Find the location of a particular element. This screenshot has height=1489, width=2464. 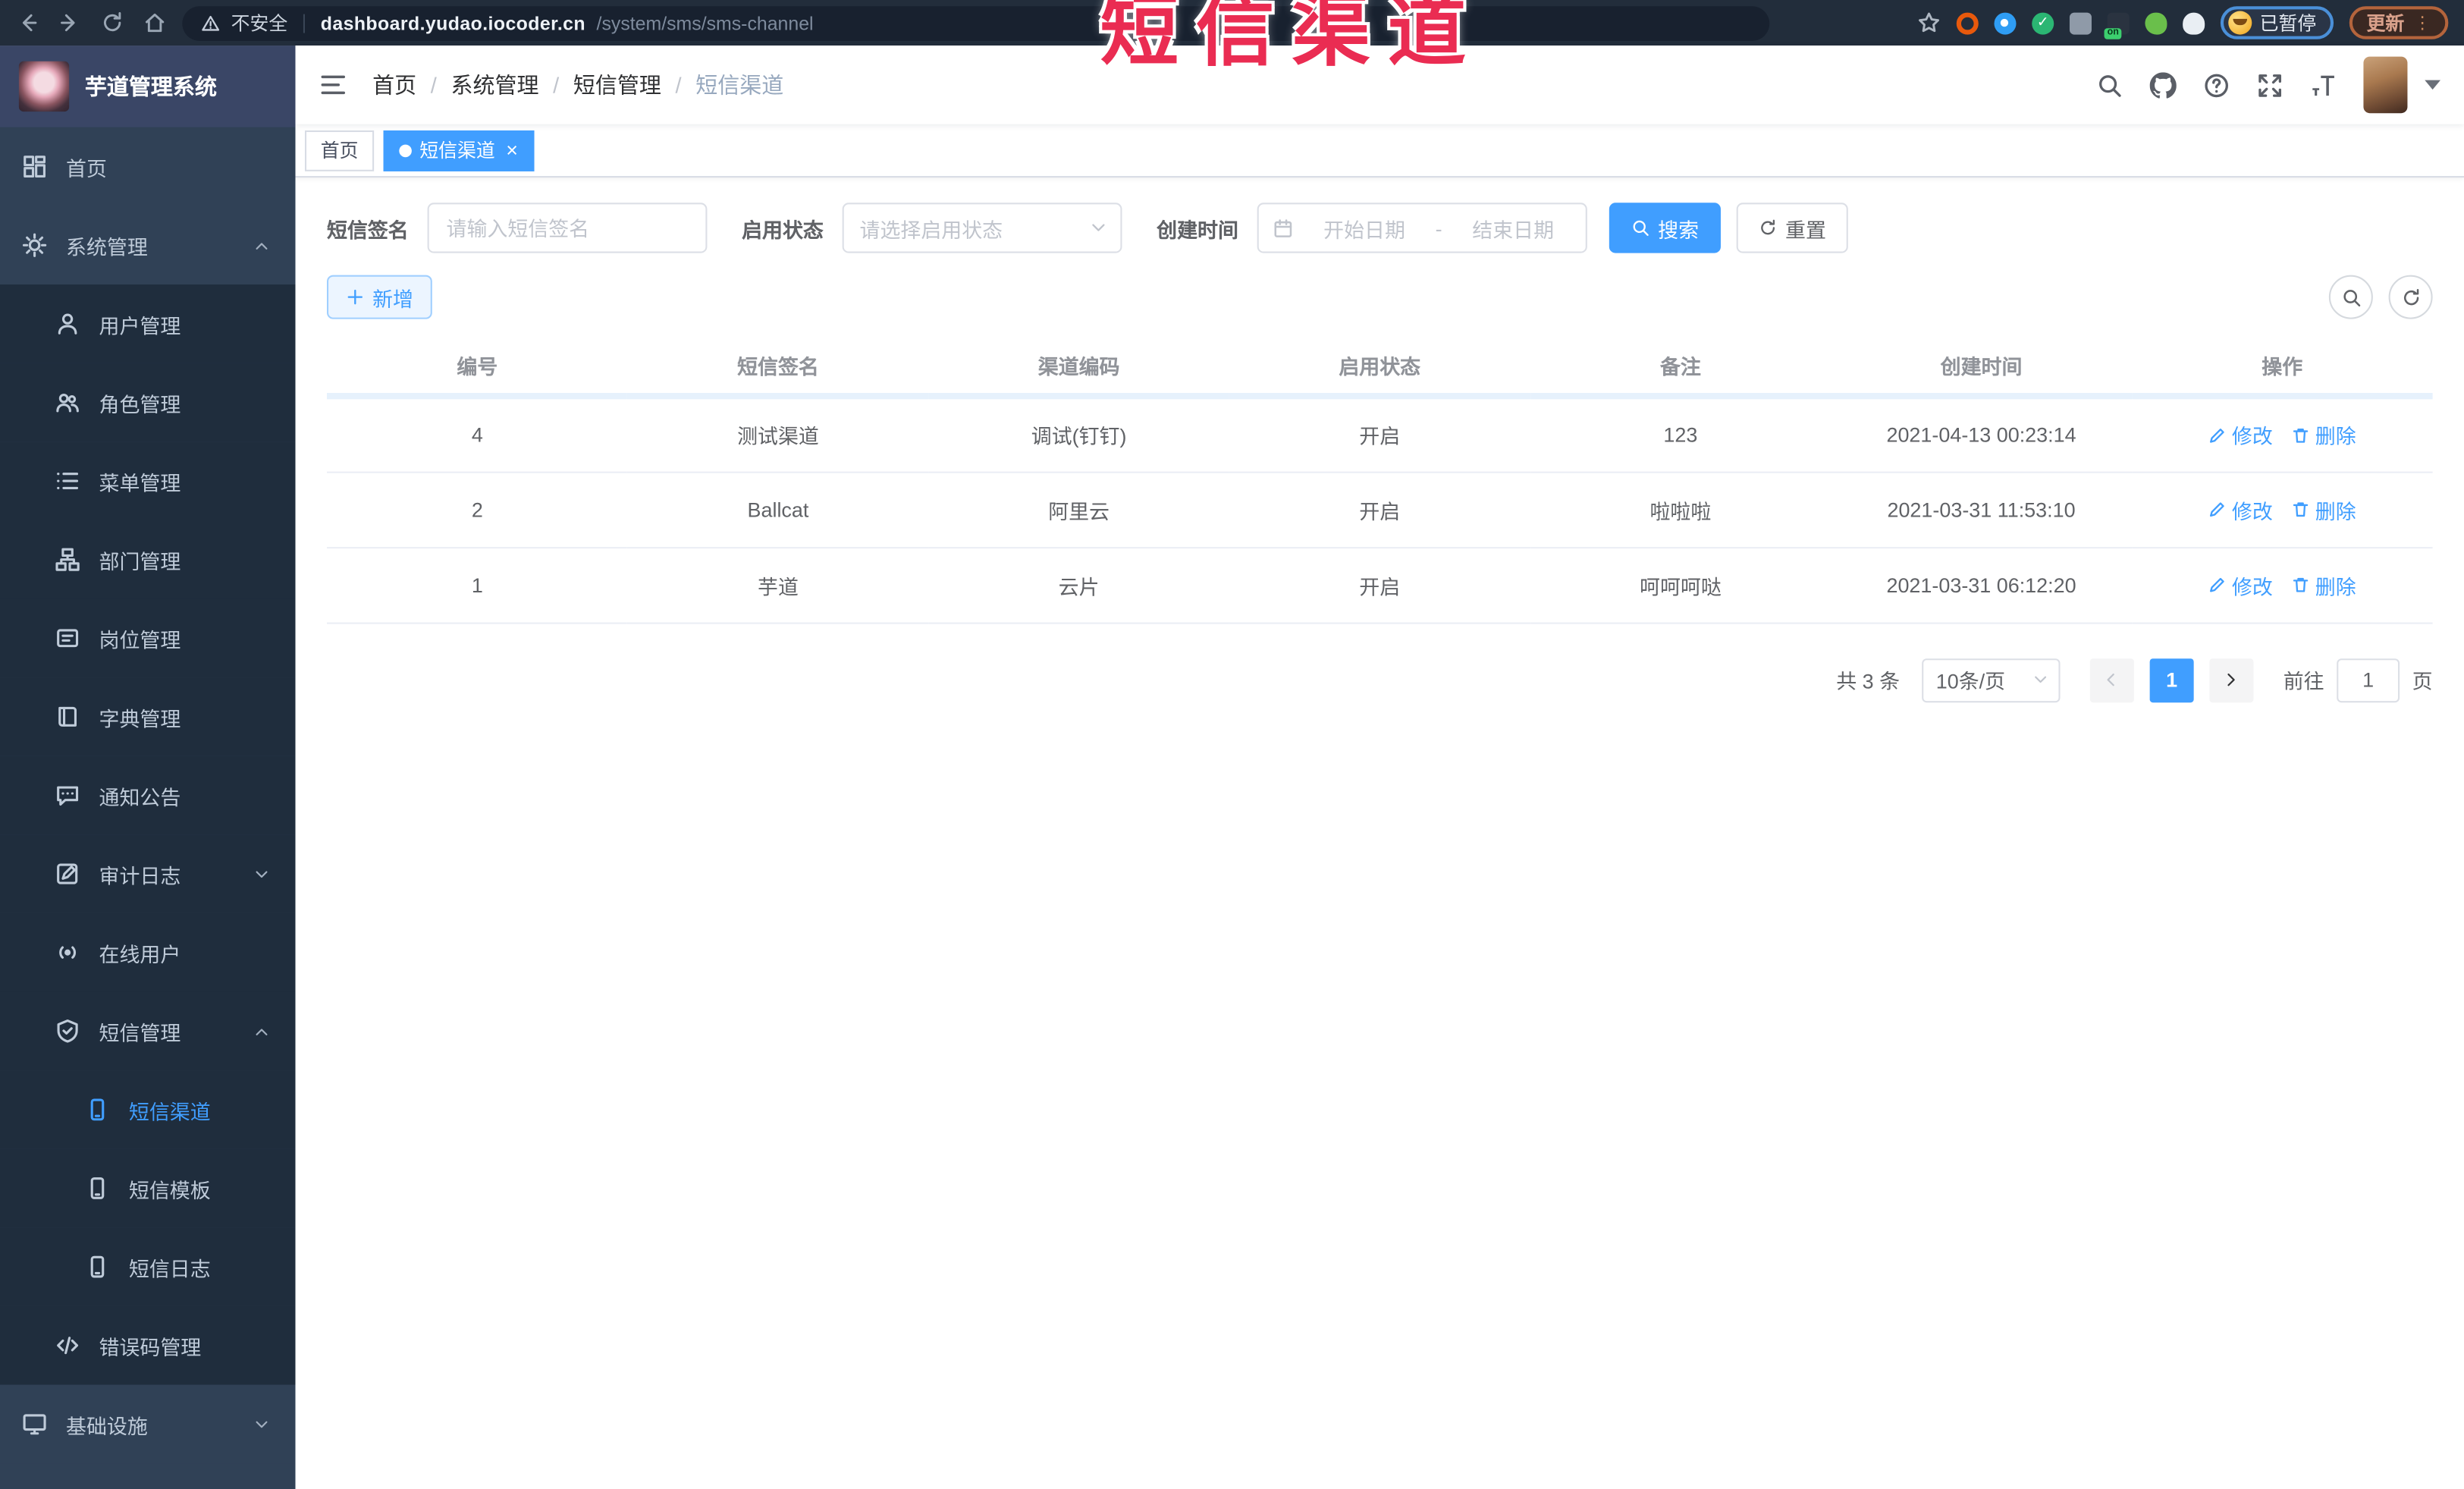

security-label: 不安全 is located at coordinates (259, 22).